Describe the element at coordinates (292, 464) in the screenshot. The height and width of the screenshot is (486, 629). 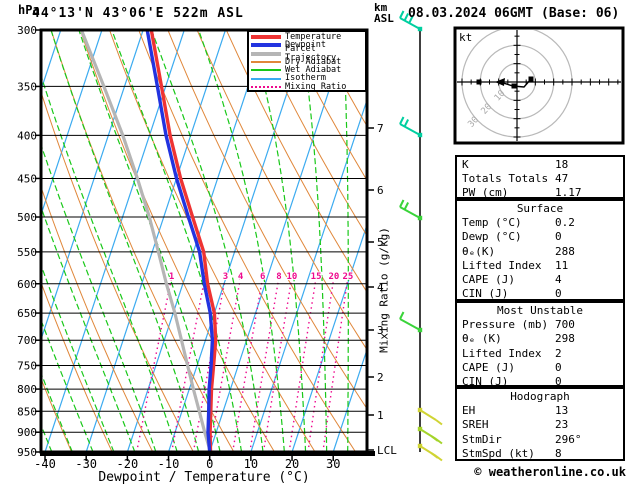
I see `temp-tick-label: 20` at that location.